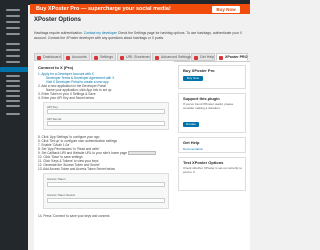 The width and height of the screenshot is (320, 250). I want to click on buy-now-button: Buy Now, so click(226, 9).